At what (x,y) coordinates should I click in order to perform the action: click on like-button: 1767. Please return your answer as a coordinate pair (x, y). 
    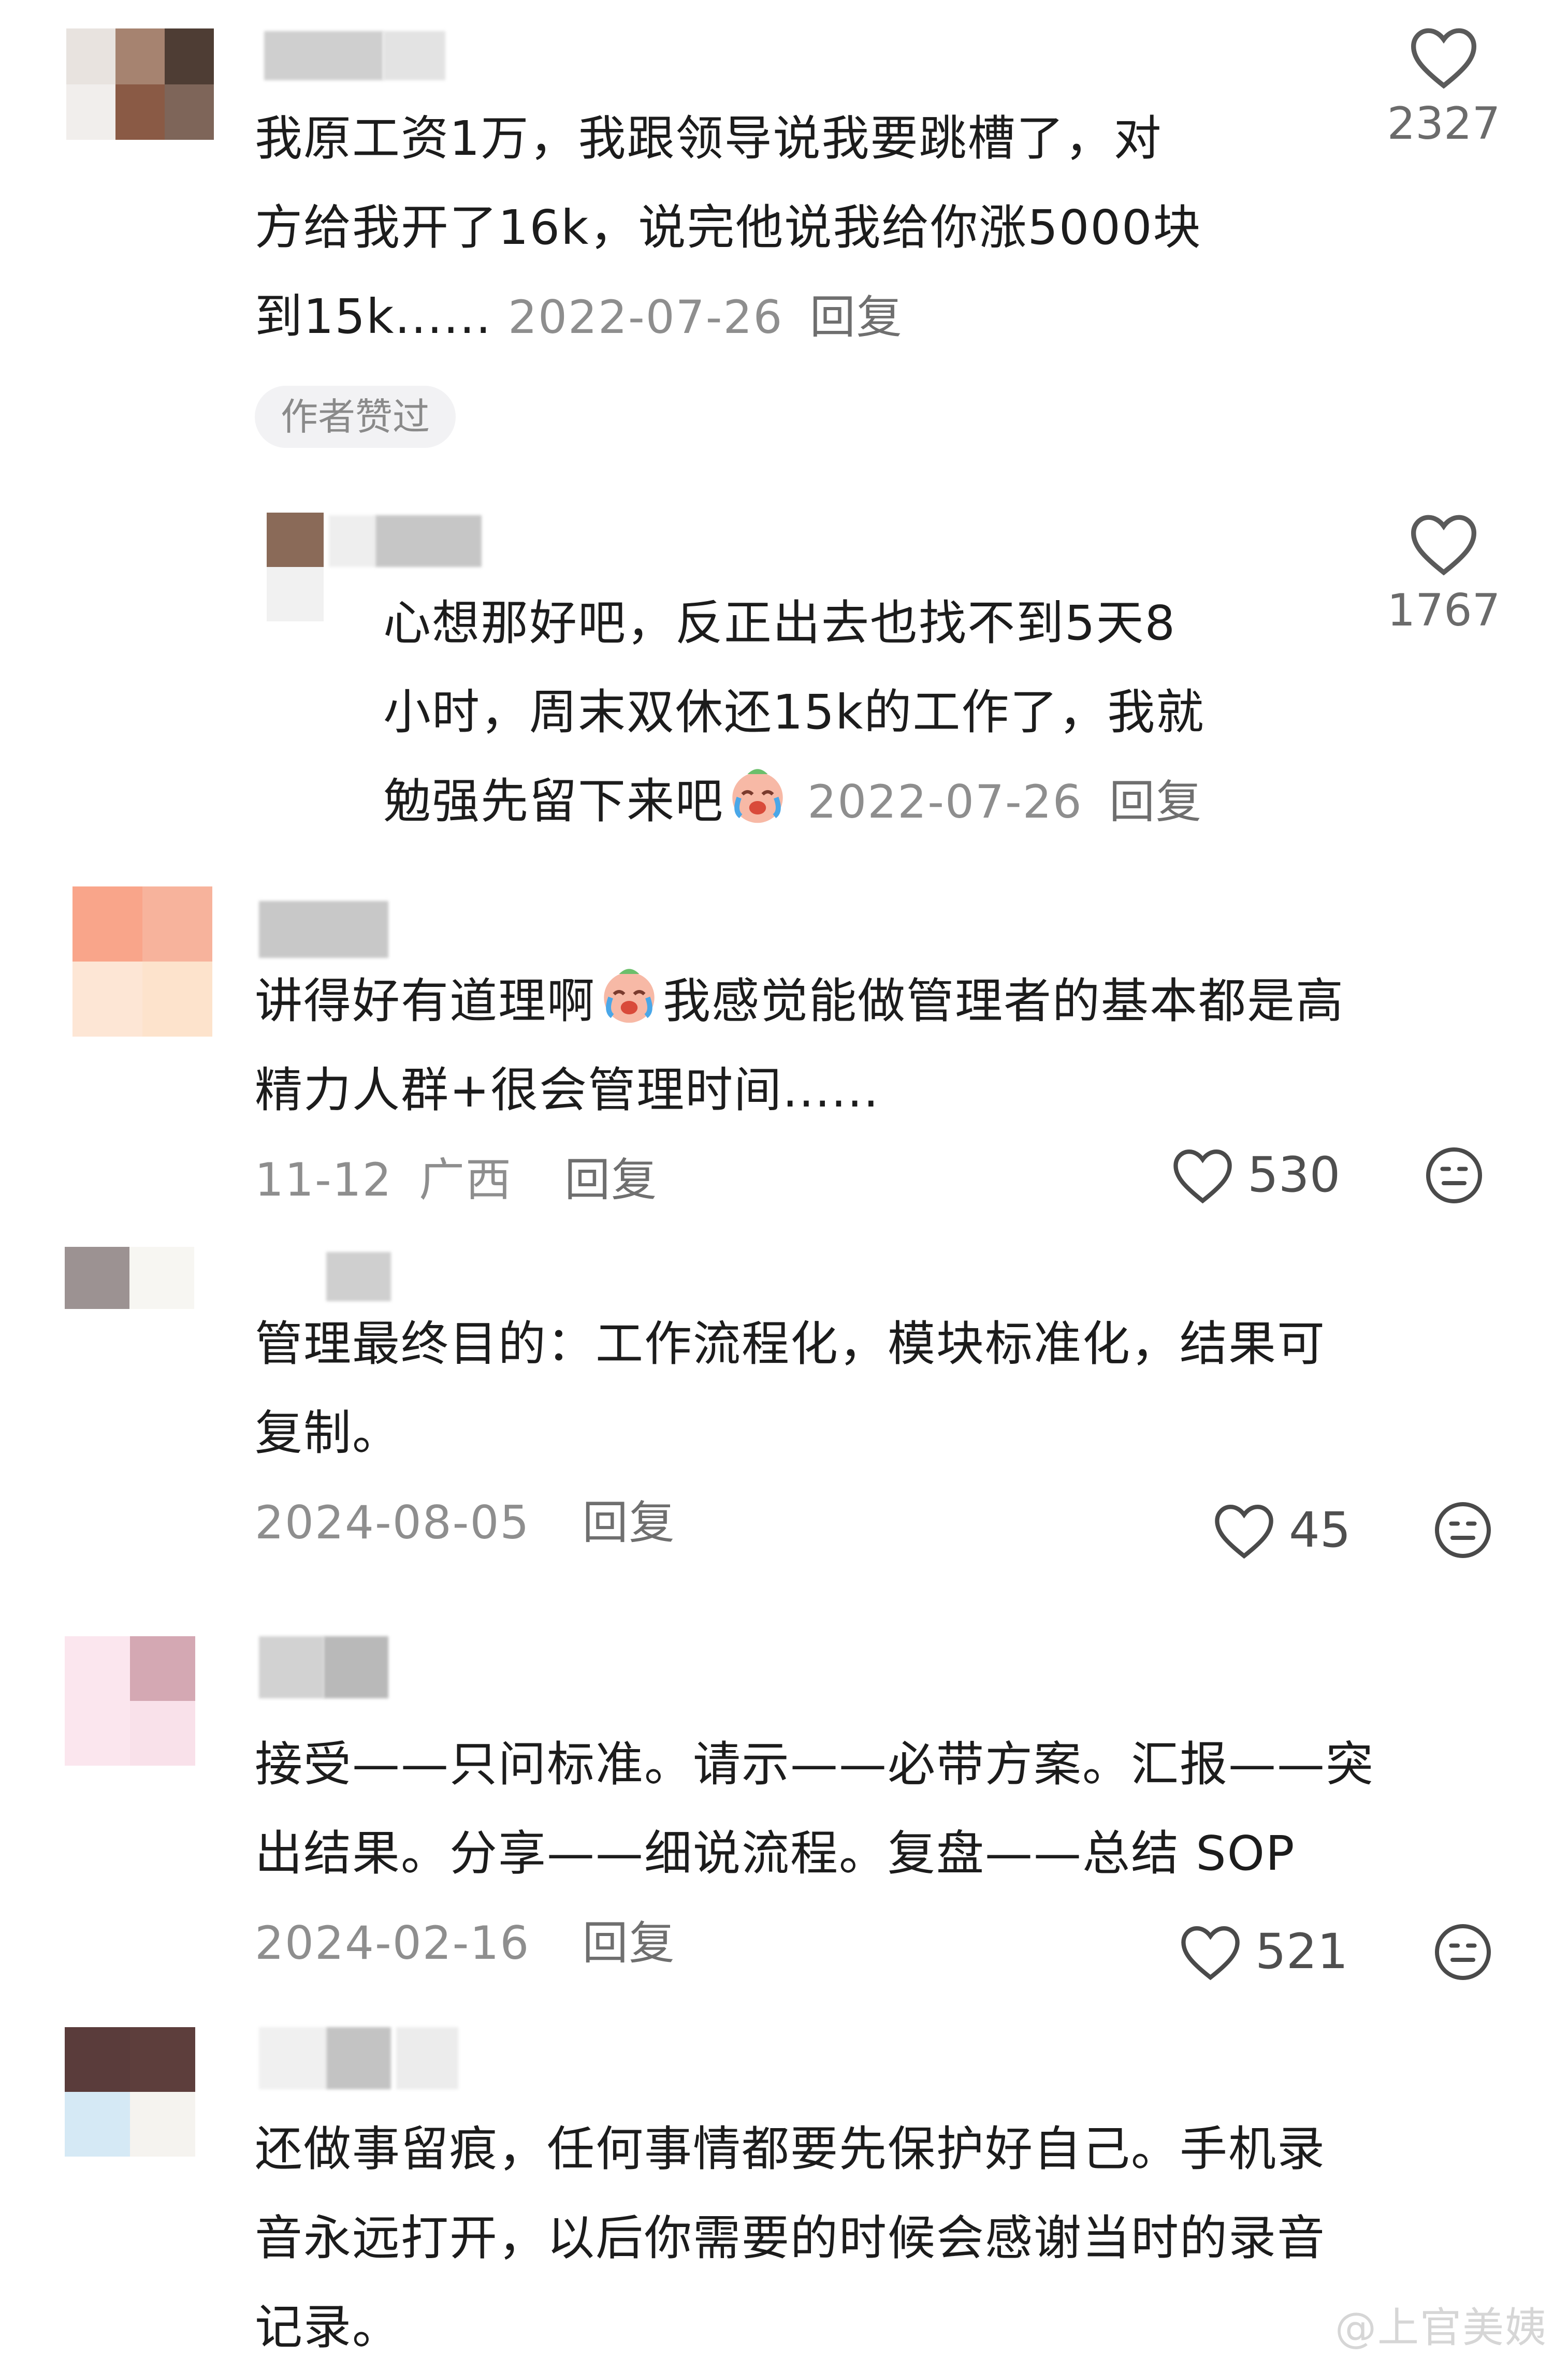
    Looking at the image, I should click on (1443, 573).